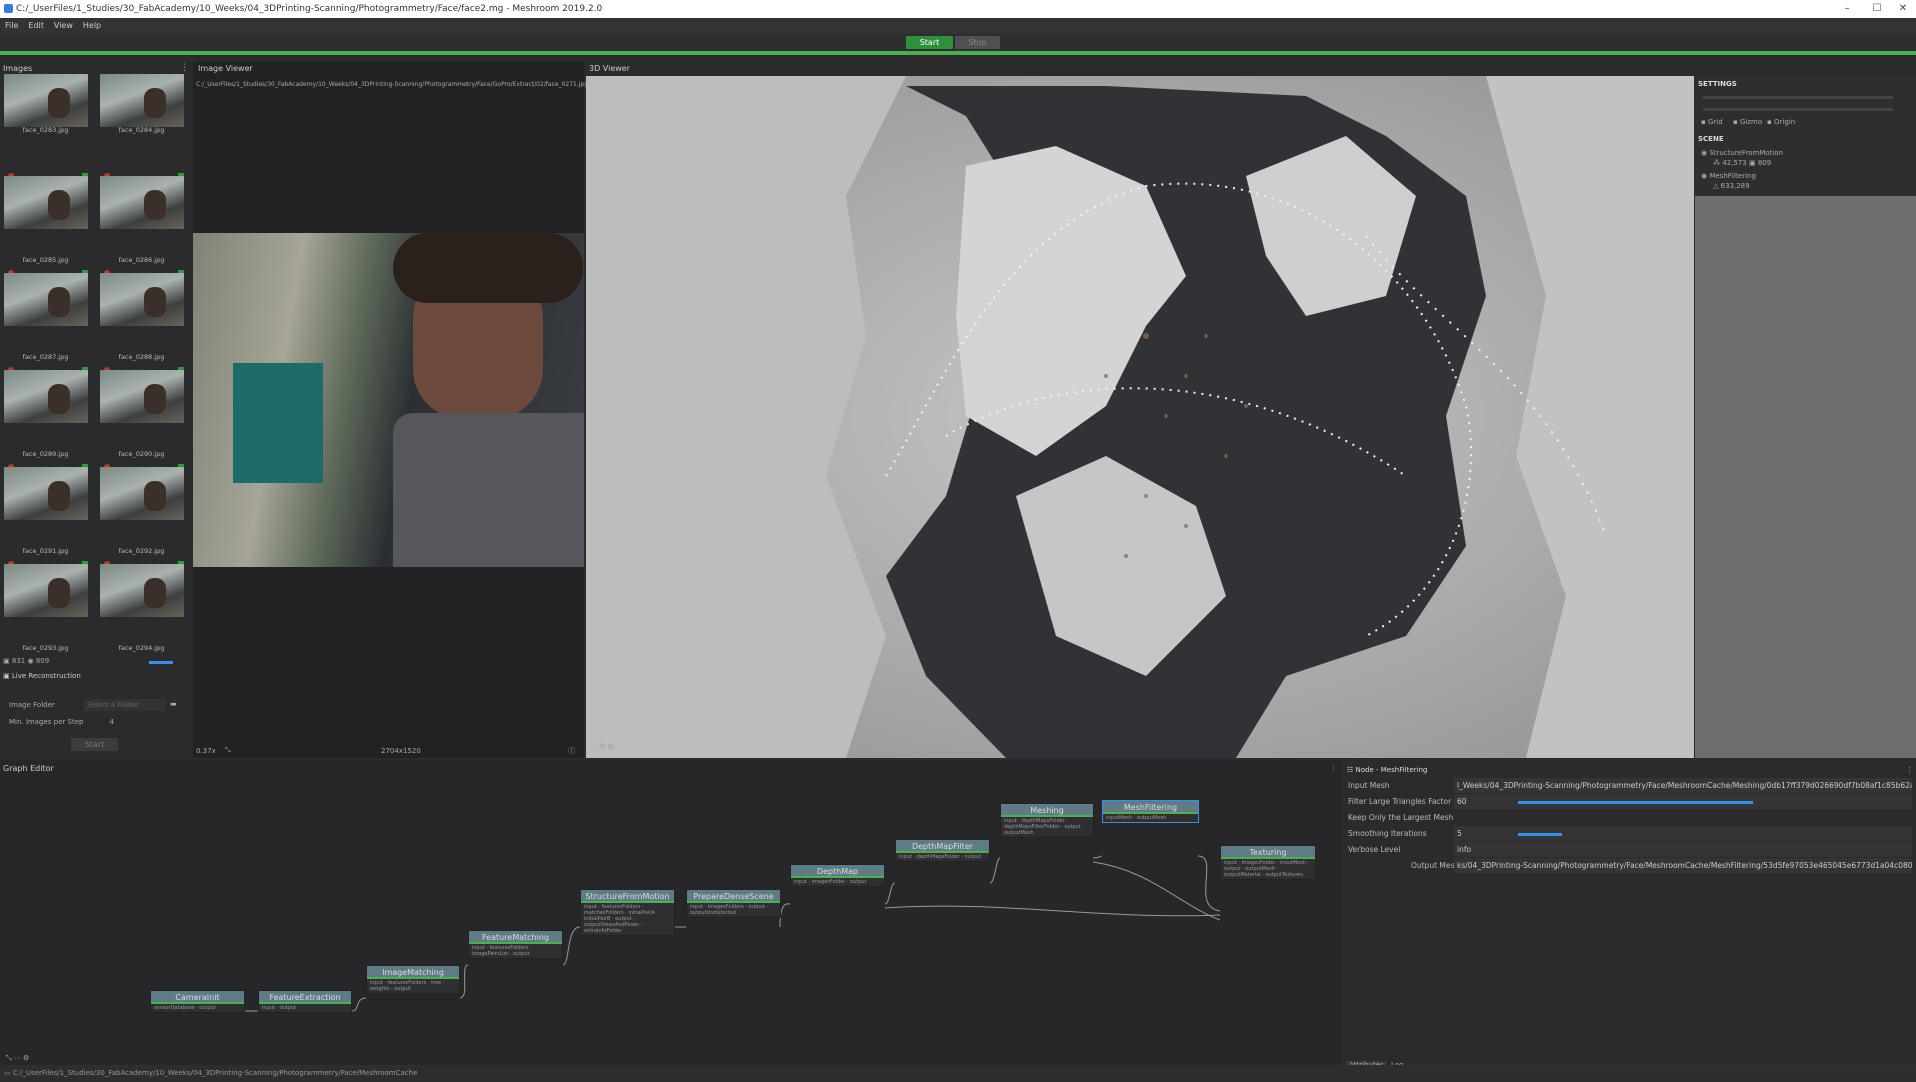 Image resolution: width=1916 pixels, height=1082 pixels. Describe the element at coordinates (45, 551) in the screenshot. I see `thumbnail-label: face_0291.jpg` at that location.